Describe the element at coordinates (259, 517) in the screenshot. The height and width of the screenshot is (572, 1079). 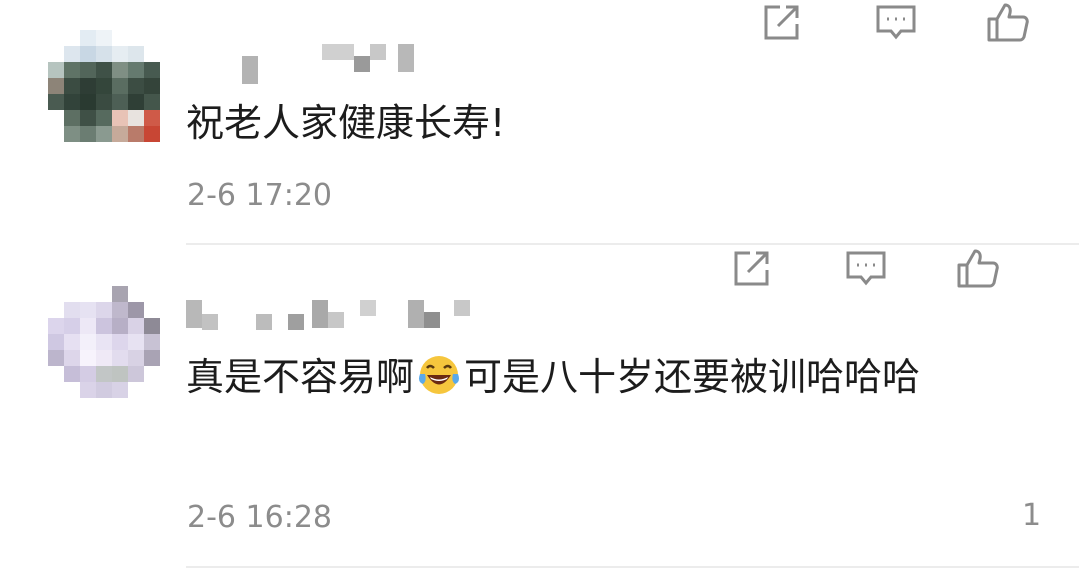
I see `comment-time: 2-6 16:28` at that location.